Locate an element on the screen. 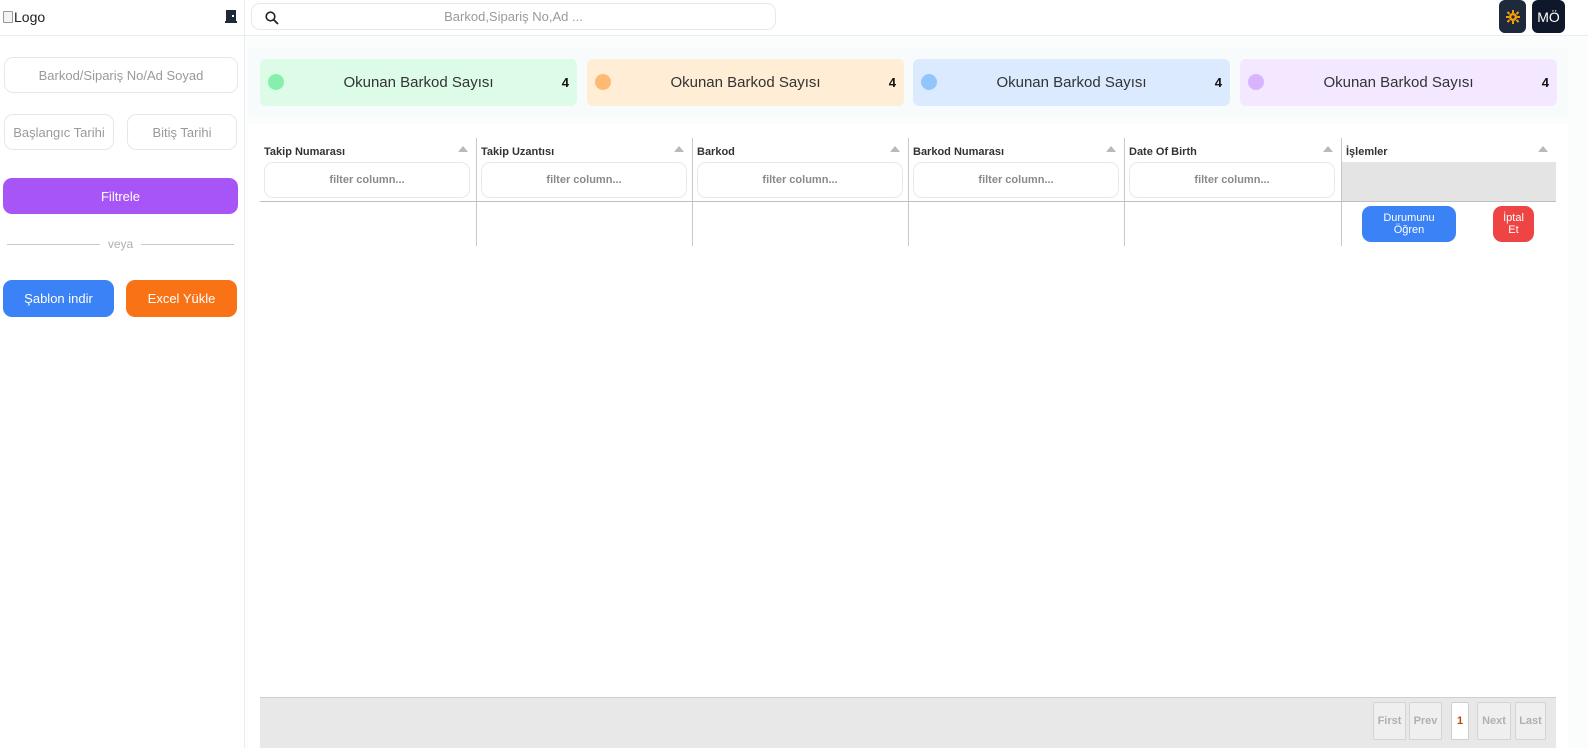 Image resolution: width=1588 pixels, height=748 pixels. logo-row: Logo is located at coordinates (122, 18).